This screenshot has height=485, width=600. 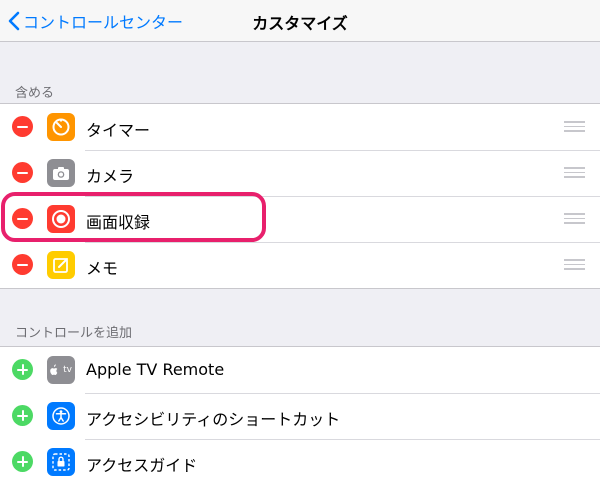 I want to click on list-item-label: メモ, so click(x=102, y=268).